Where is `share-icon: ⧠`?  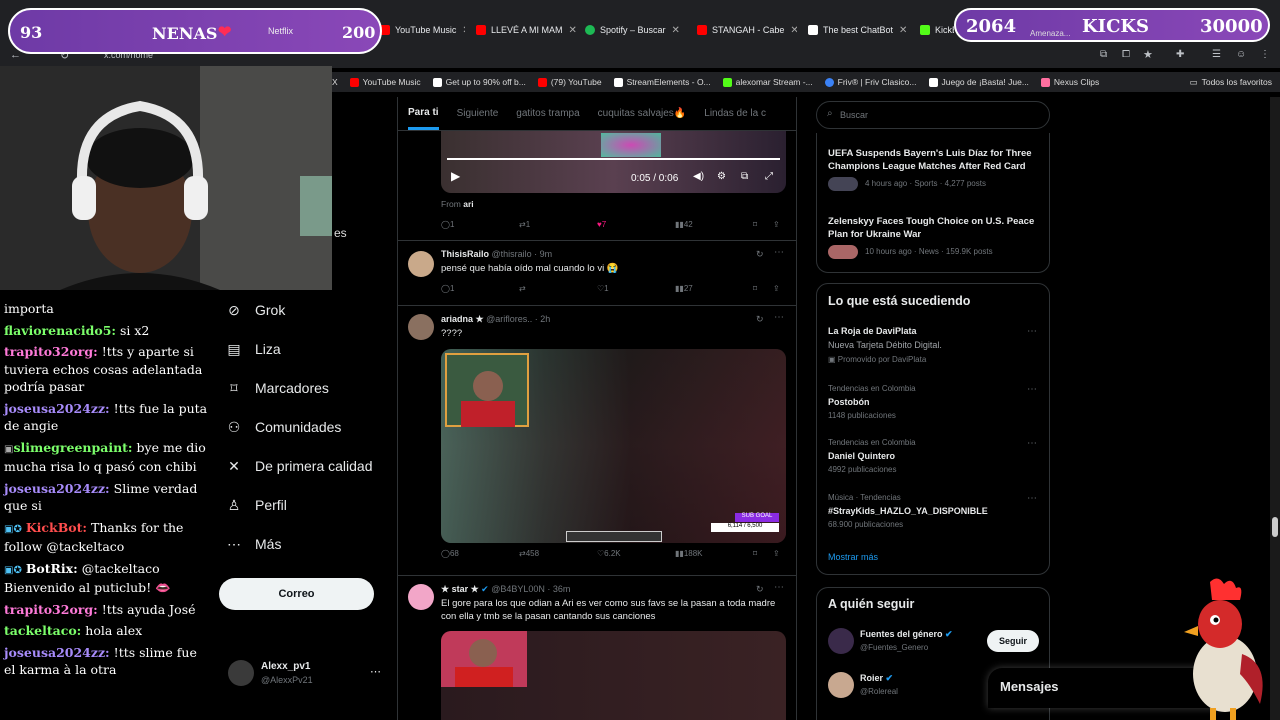
share-icon: ⧠ is located at coordinates (1126, 54).